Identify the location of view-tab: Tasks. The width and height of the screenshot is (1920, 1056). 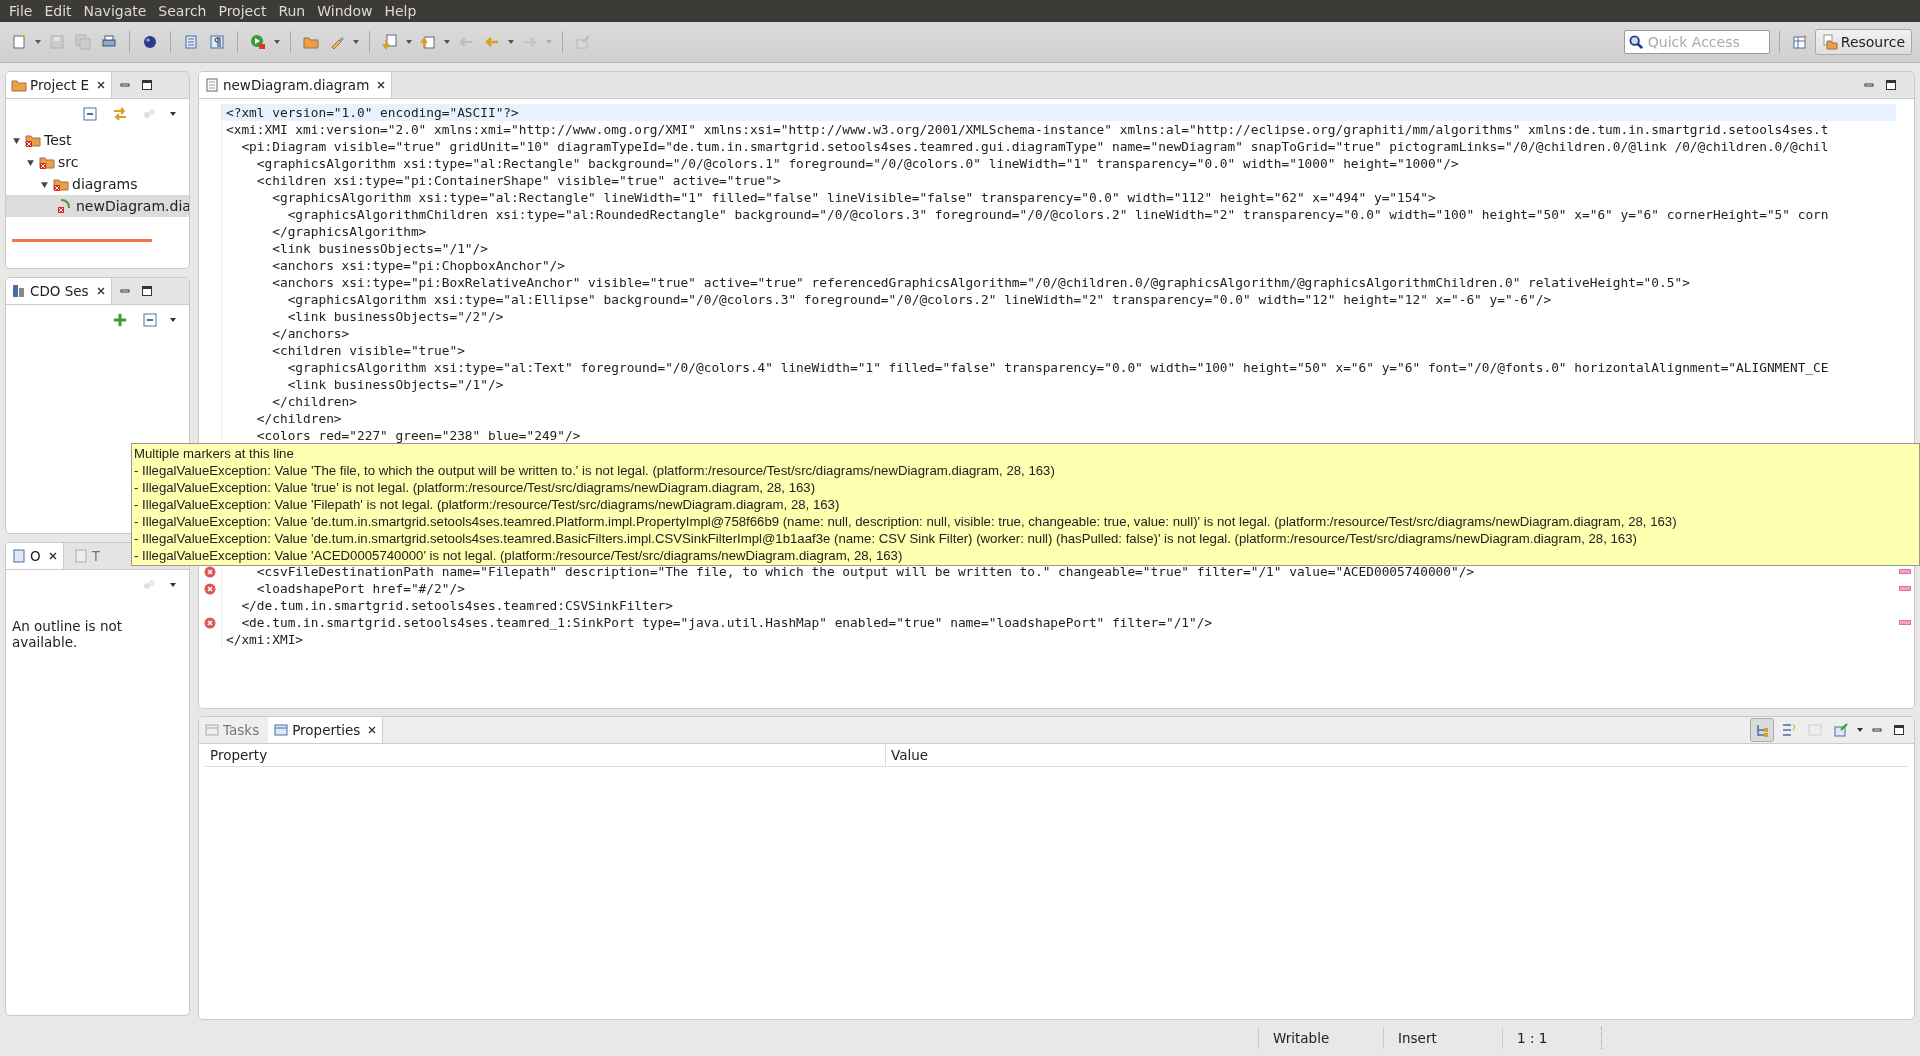
(232, 730).